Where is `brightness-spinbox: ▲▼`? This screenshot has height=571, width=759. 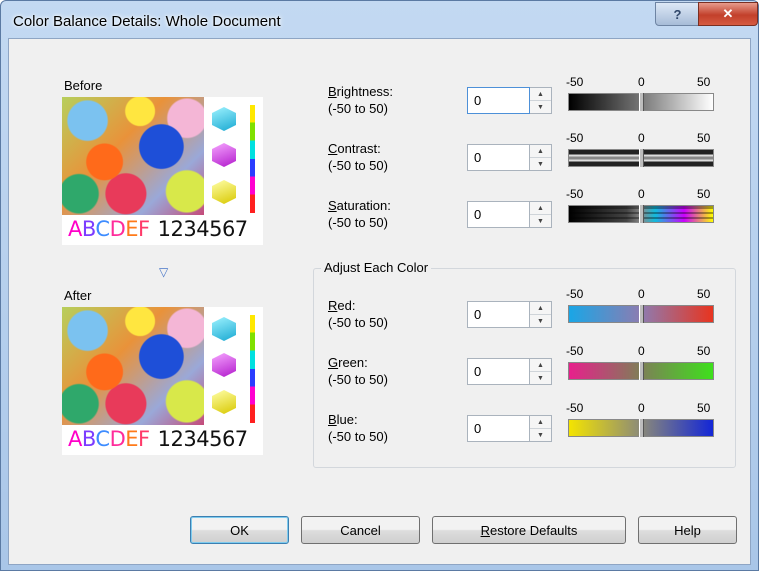 brightness-spinbox: ▲▼ is located at coordinates (510, 101).